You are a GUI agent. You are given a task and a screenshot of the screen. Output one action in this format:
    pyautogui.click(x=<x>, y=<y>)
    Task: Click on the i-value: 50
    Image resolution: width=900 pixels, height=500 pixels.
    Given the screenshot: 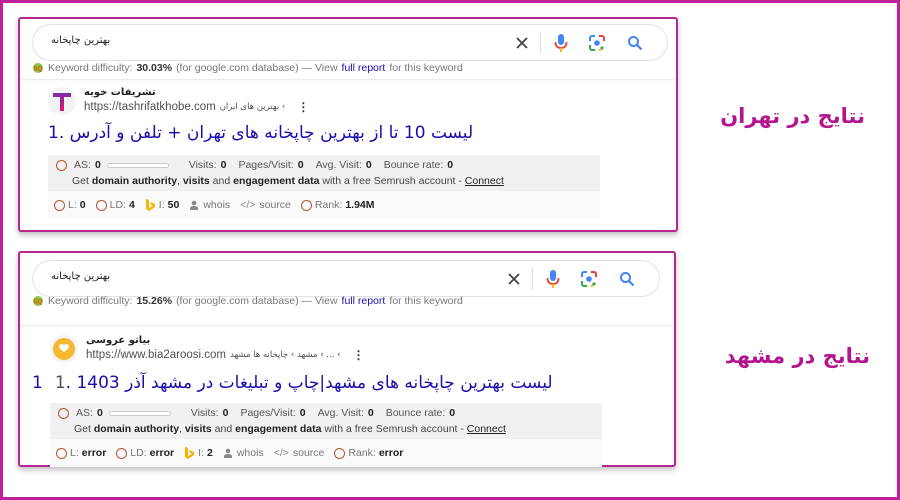 What is the action you would take?
    pyautogui.click(x=173, y=205)
    